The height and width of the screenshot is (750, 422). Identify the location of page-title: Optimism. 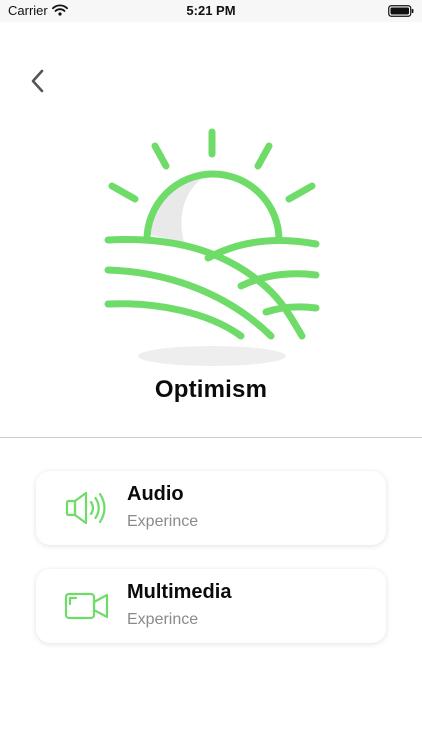
(211, 389).